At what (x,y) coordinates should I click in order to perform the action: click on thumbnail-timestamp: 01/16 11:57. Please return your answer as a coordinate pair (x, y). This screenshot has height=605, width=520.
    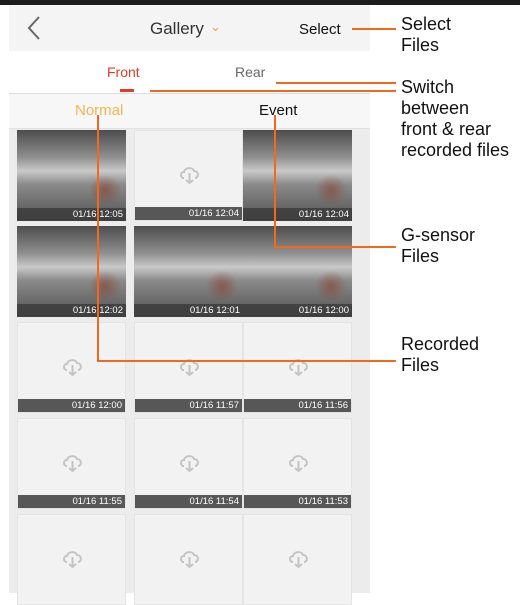
    Looking at the image, I should click on (188, 405).